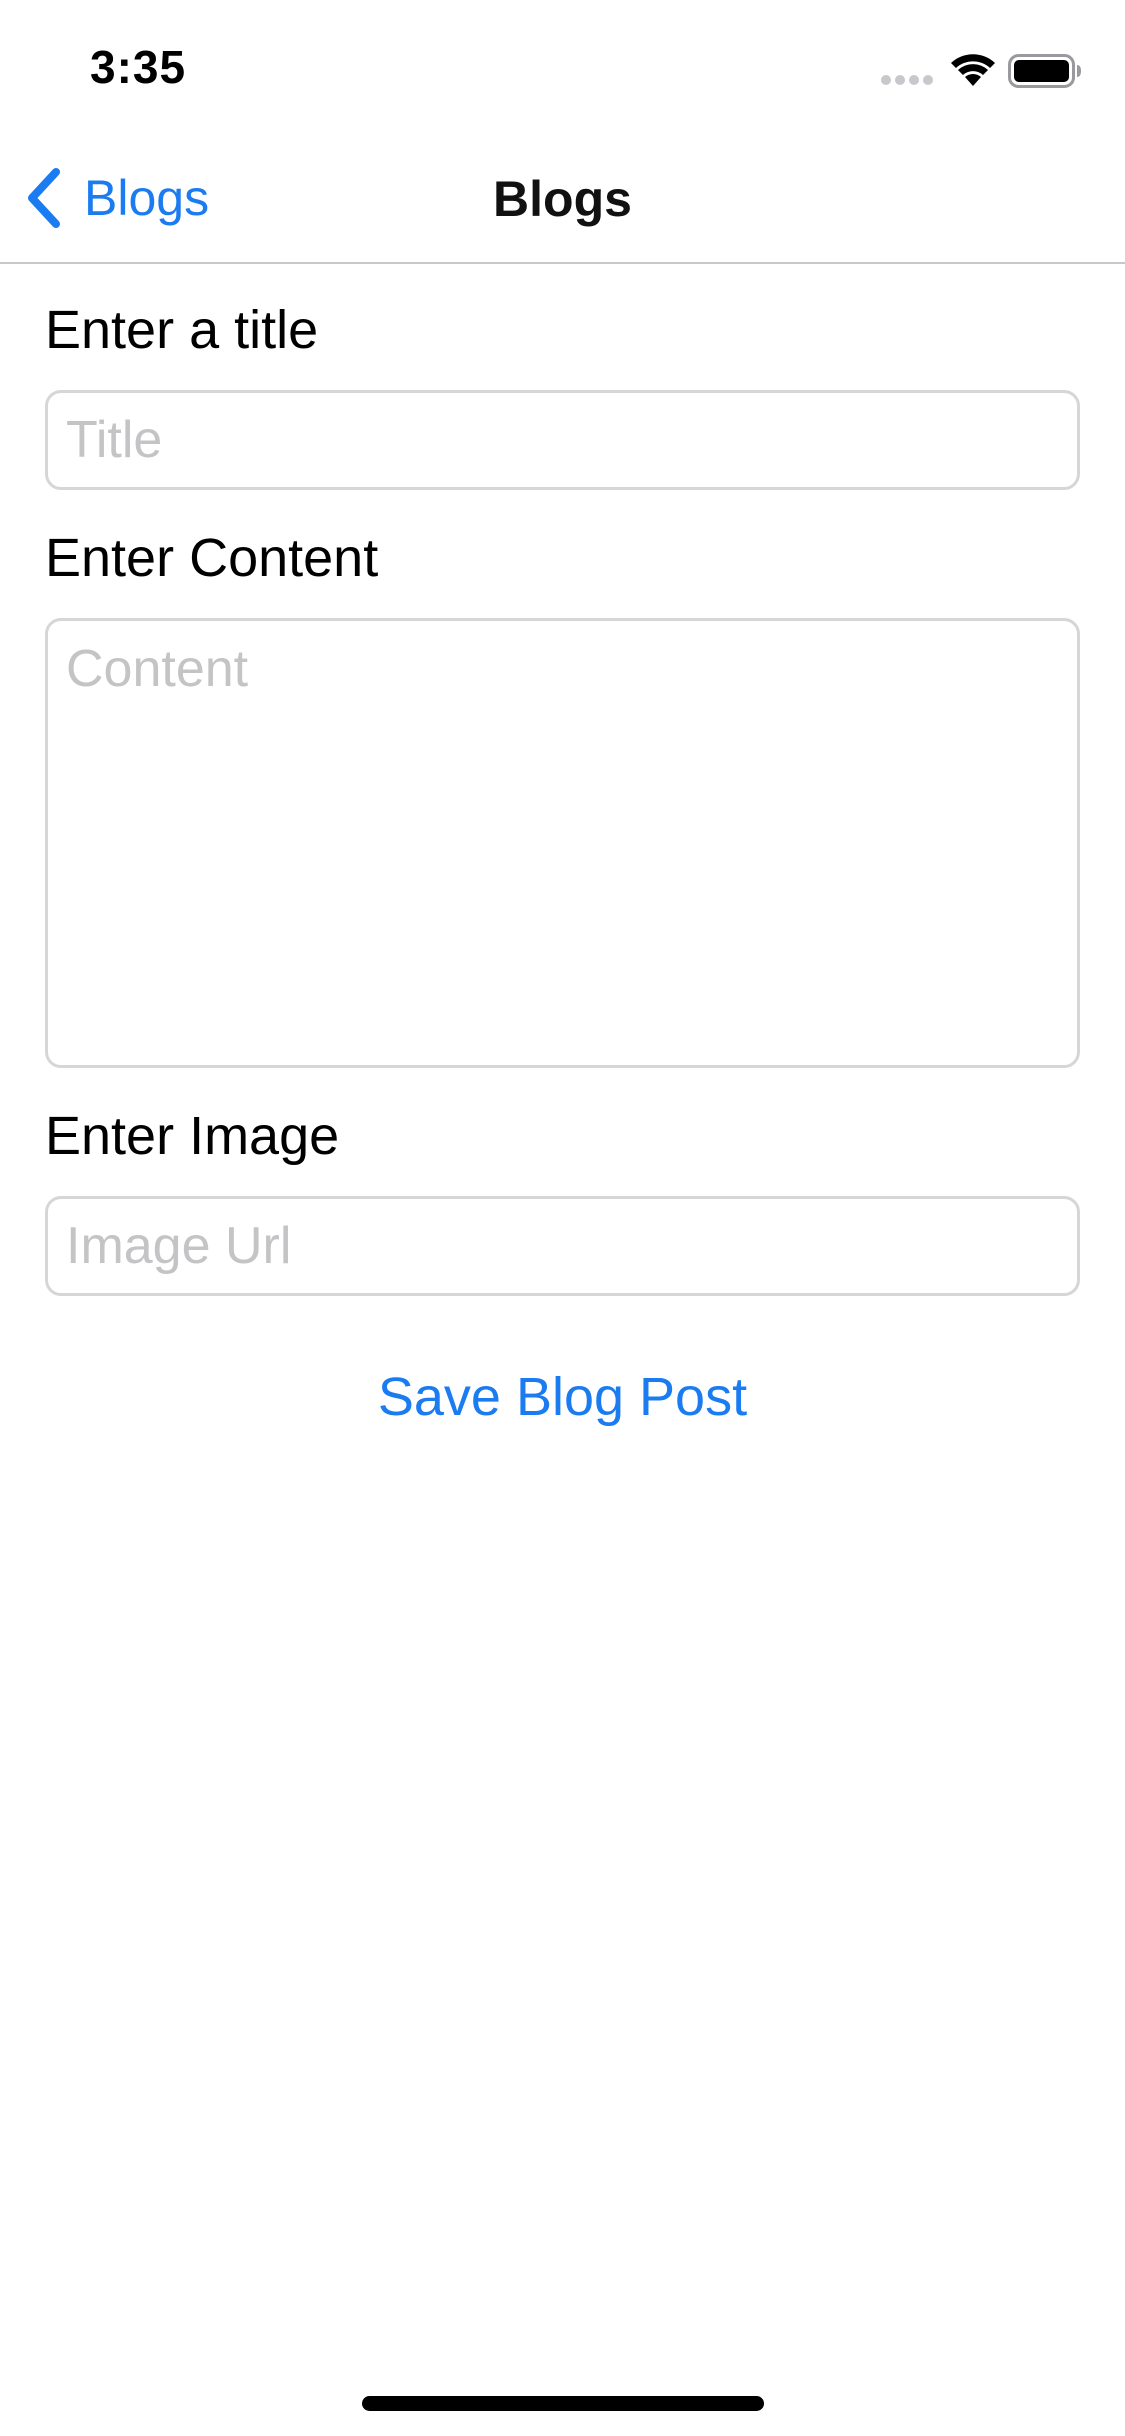  Describe the element at coordinates (562, 1246) in the screenshot. I see `image-url-input` at that location.